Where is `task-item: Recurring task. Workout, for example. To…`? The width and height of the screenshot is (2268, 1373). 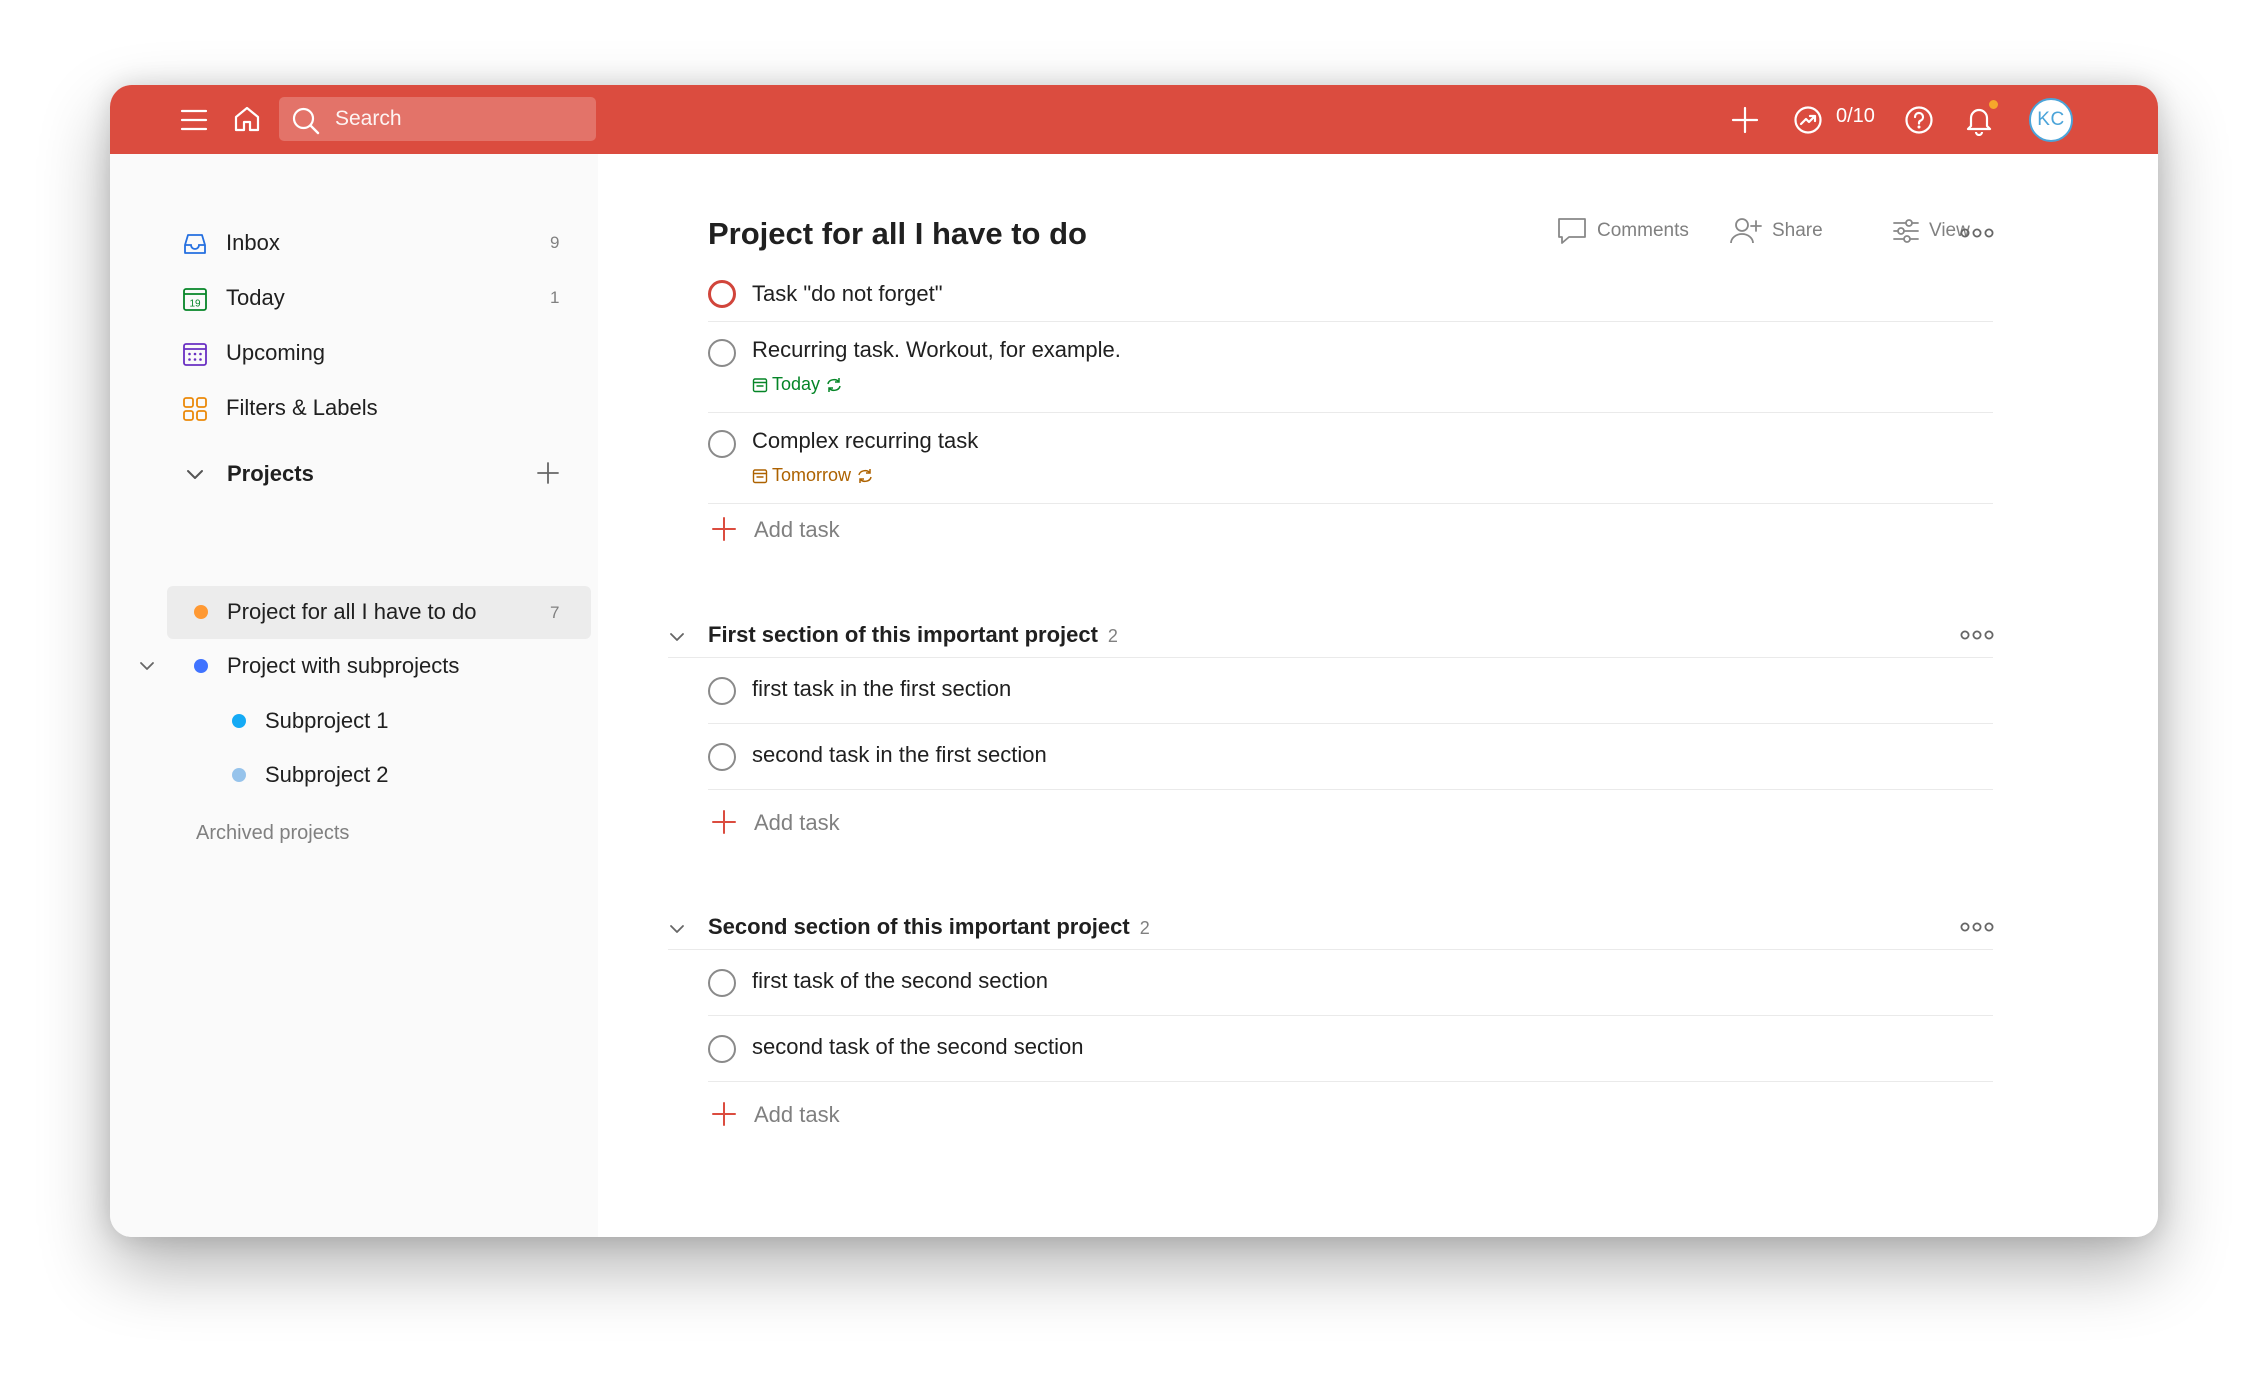 task-item: Recurring task. Workout, for example. To… is located at coordinates (1350, 367).